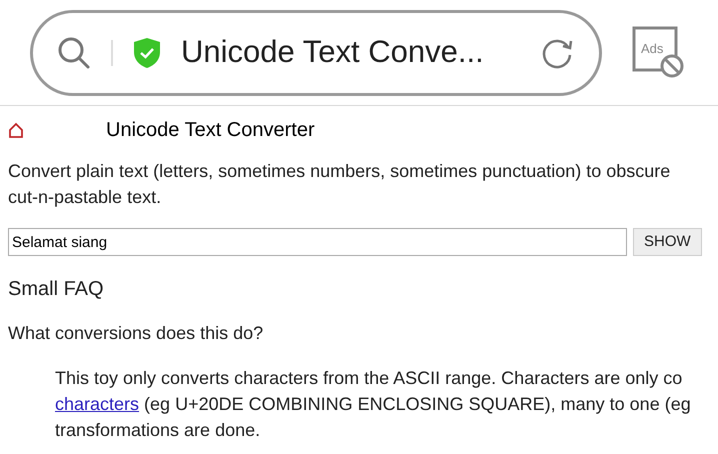  Describe the element at coordinates (667, 242) in the screenshot. I see `show-button: SHOW` at that location.